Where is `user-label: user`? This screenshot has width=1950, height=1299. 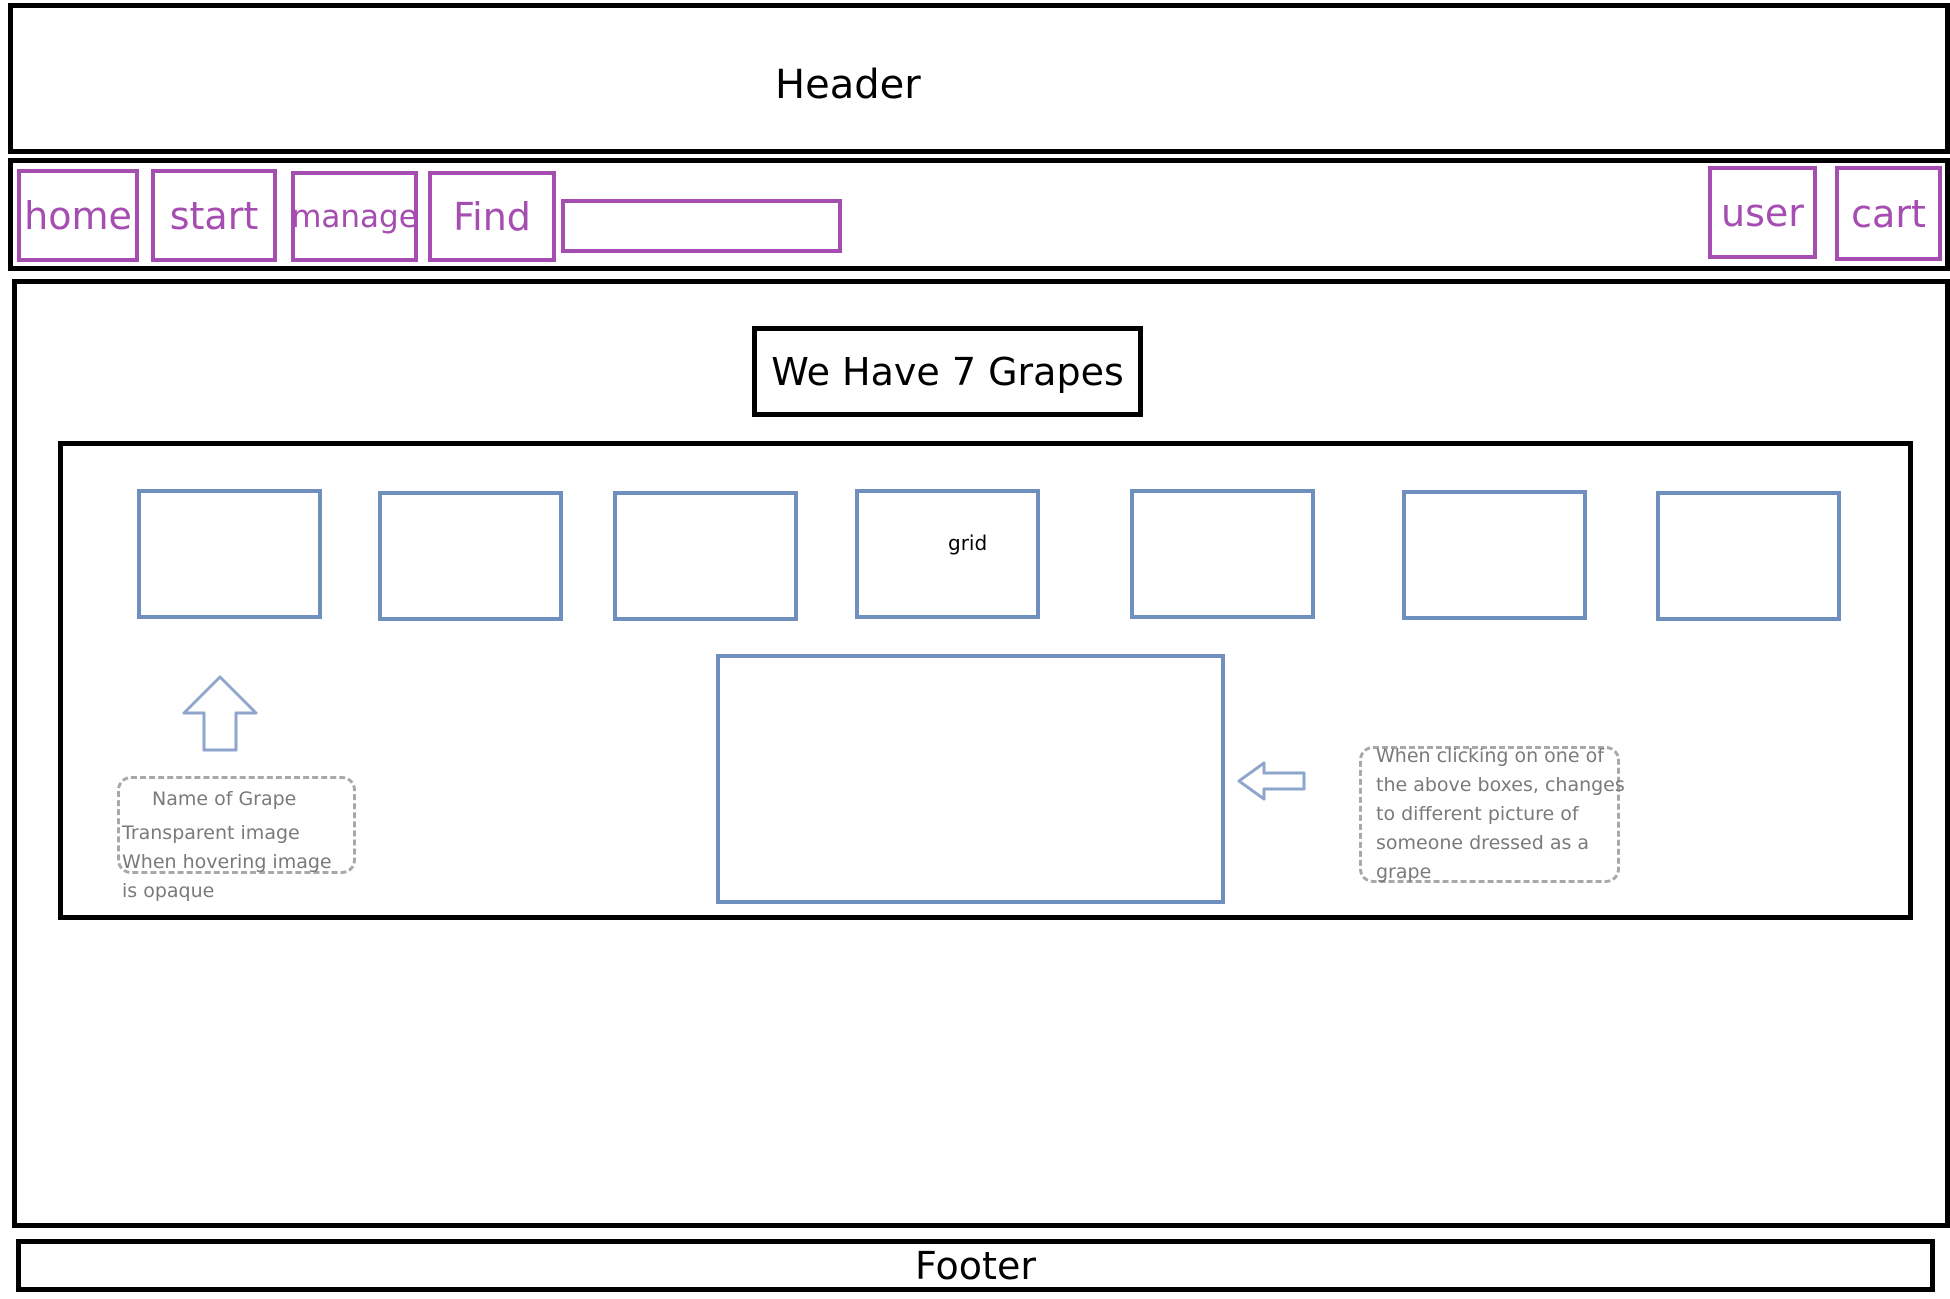
user-label: user is located at coordinates (1762, 212).